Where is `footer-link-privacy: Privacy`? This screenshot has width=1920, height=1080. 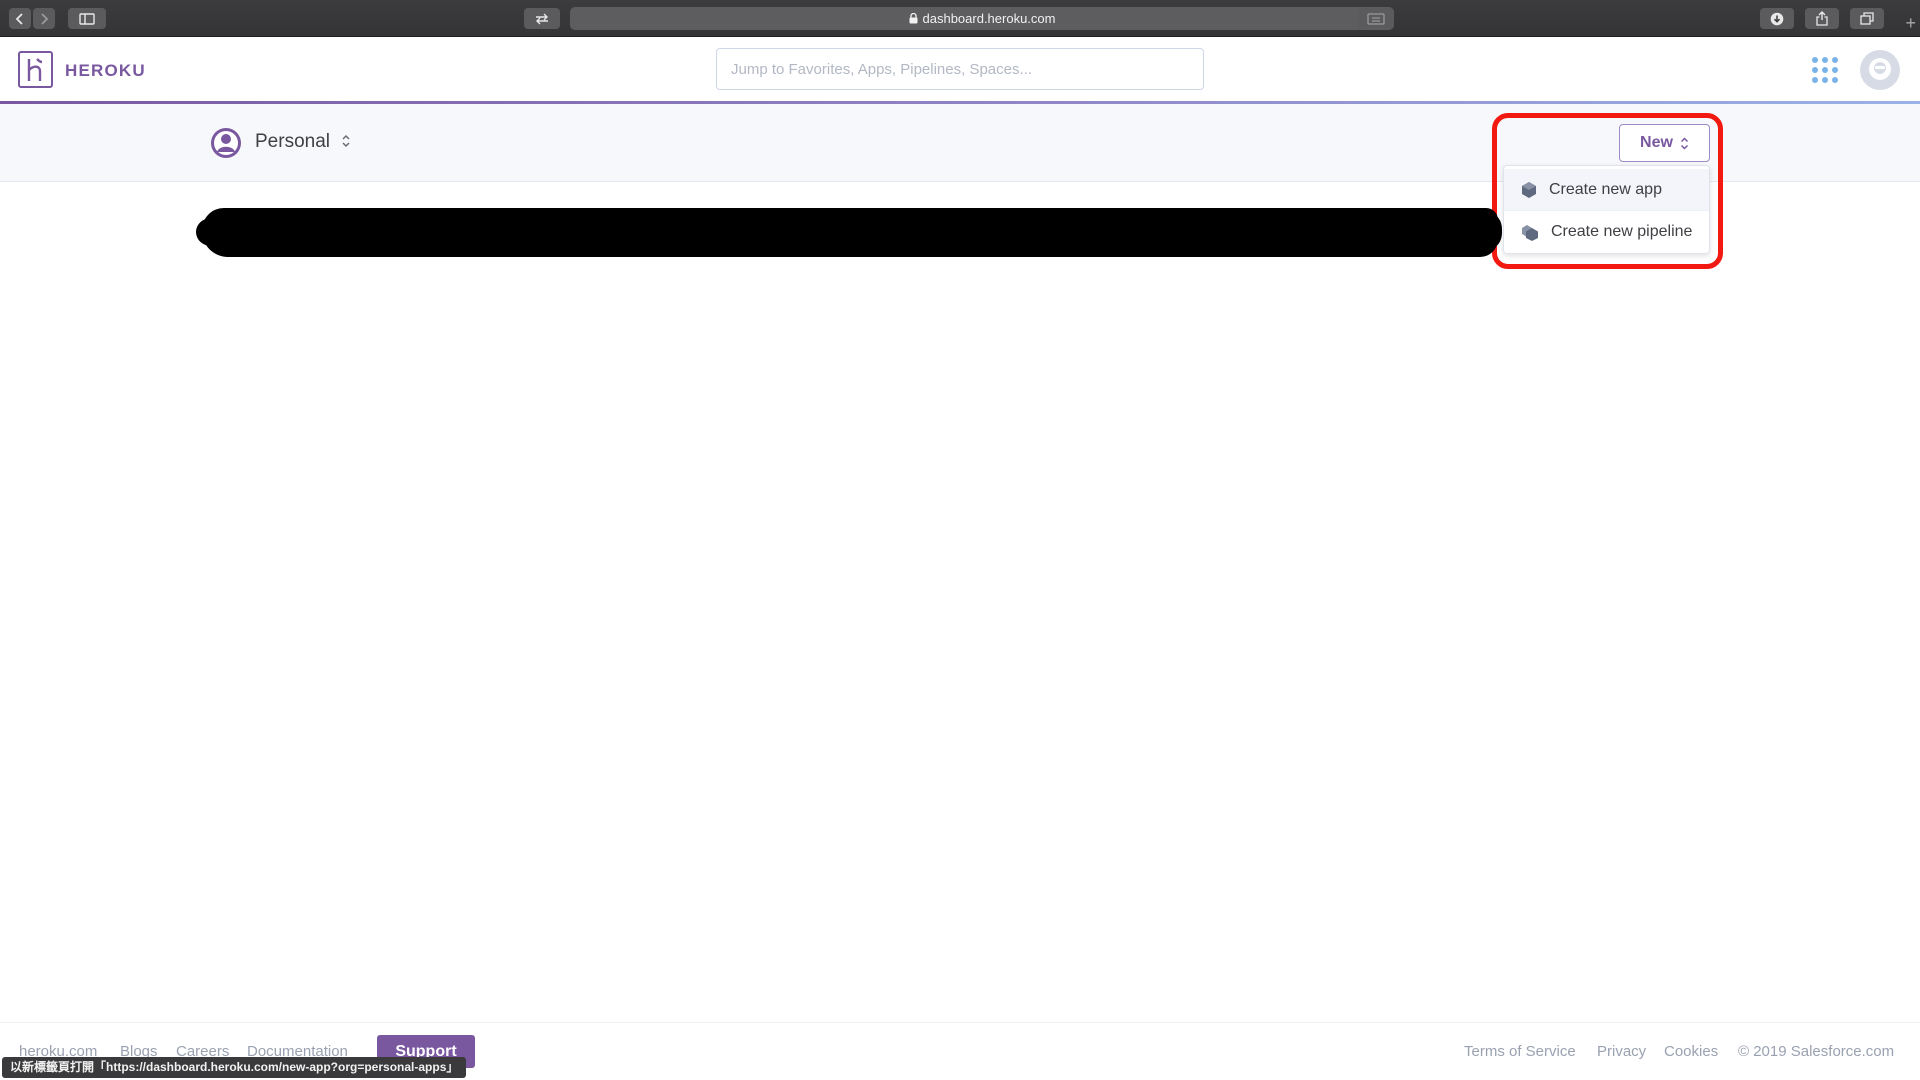
footer-link-privacy: Privacy is located at coordinates (1621, 1051).